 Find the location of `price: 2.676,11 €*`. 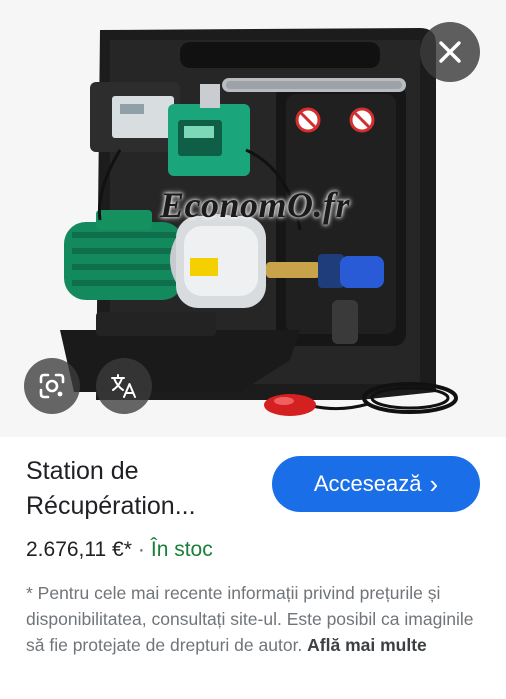

price: 2.676,11 €* is located at coordinates (79, 549).